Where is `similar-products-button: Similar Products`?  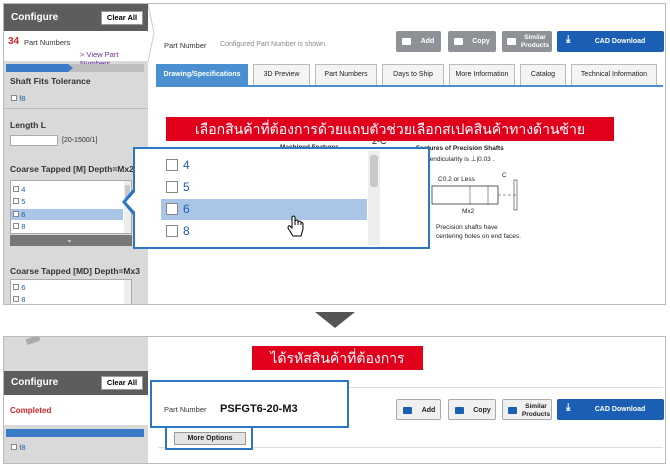
similar-products-button: Similar Products is located at coordinates (527, 41).